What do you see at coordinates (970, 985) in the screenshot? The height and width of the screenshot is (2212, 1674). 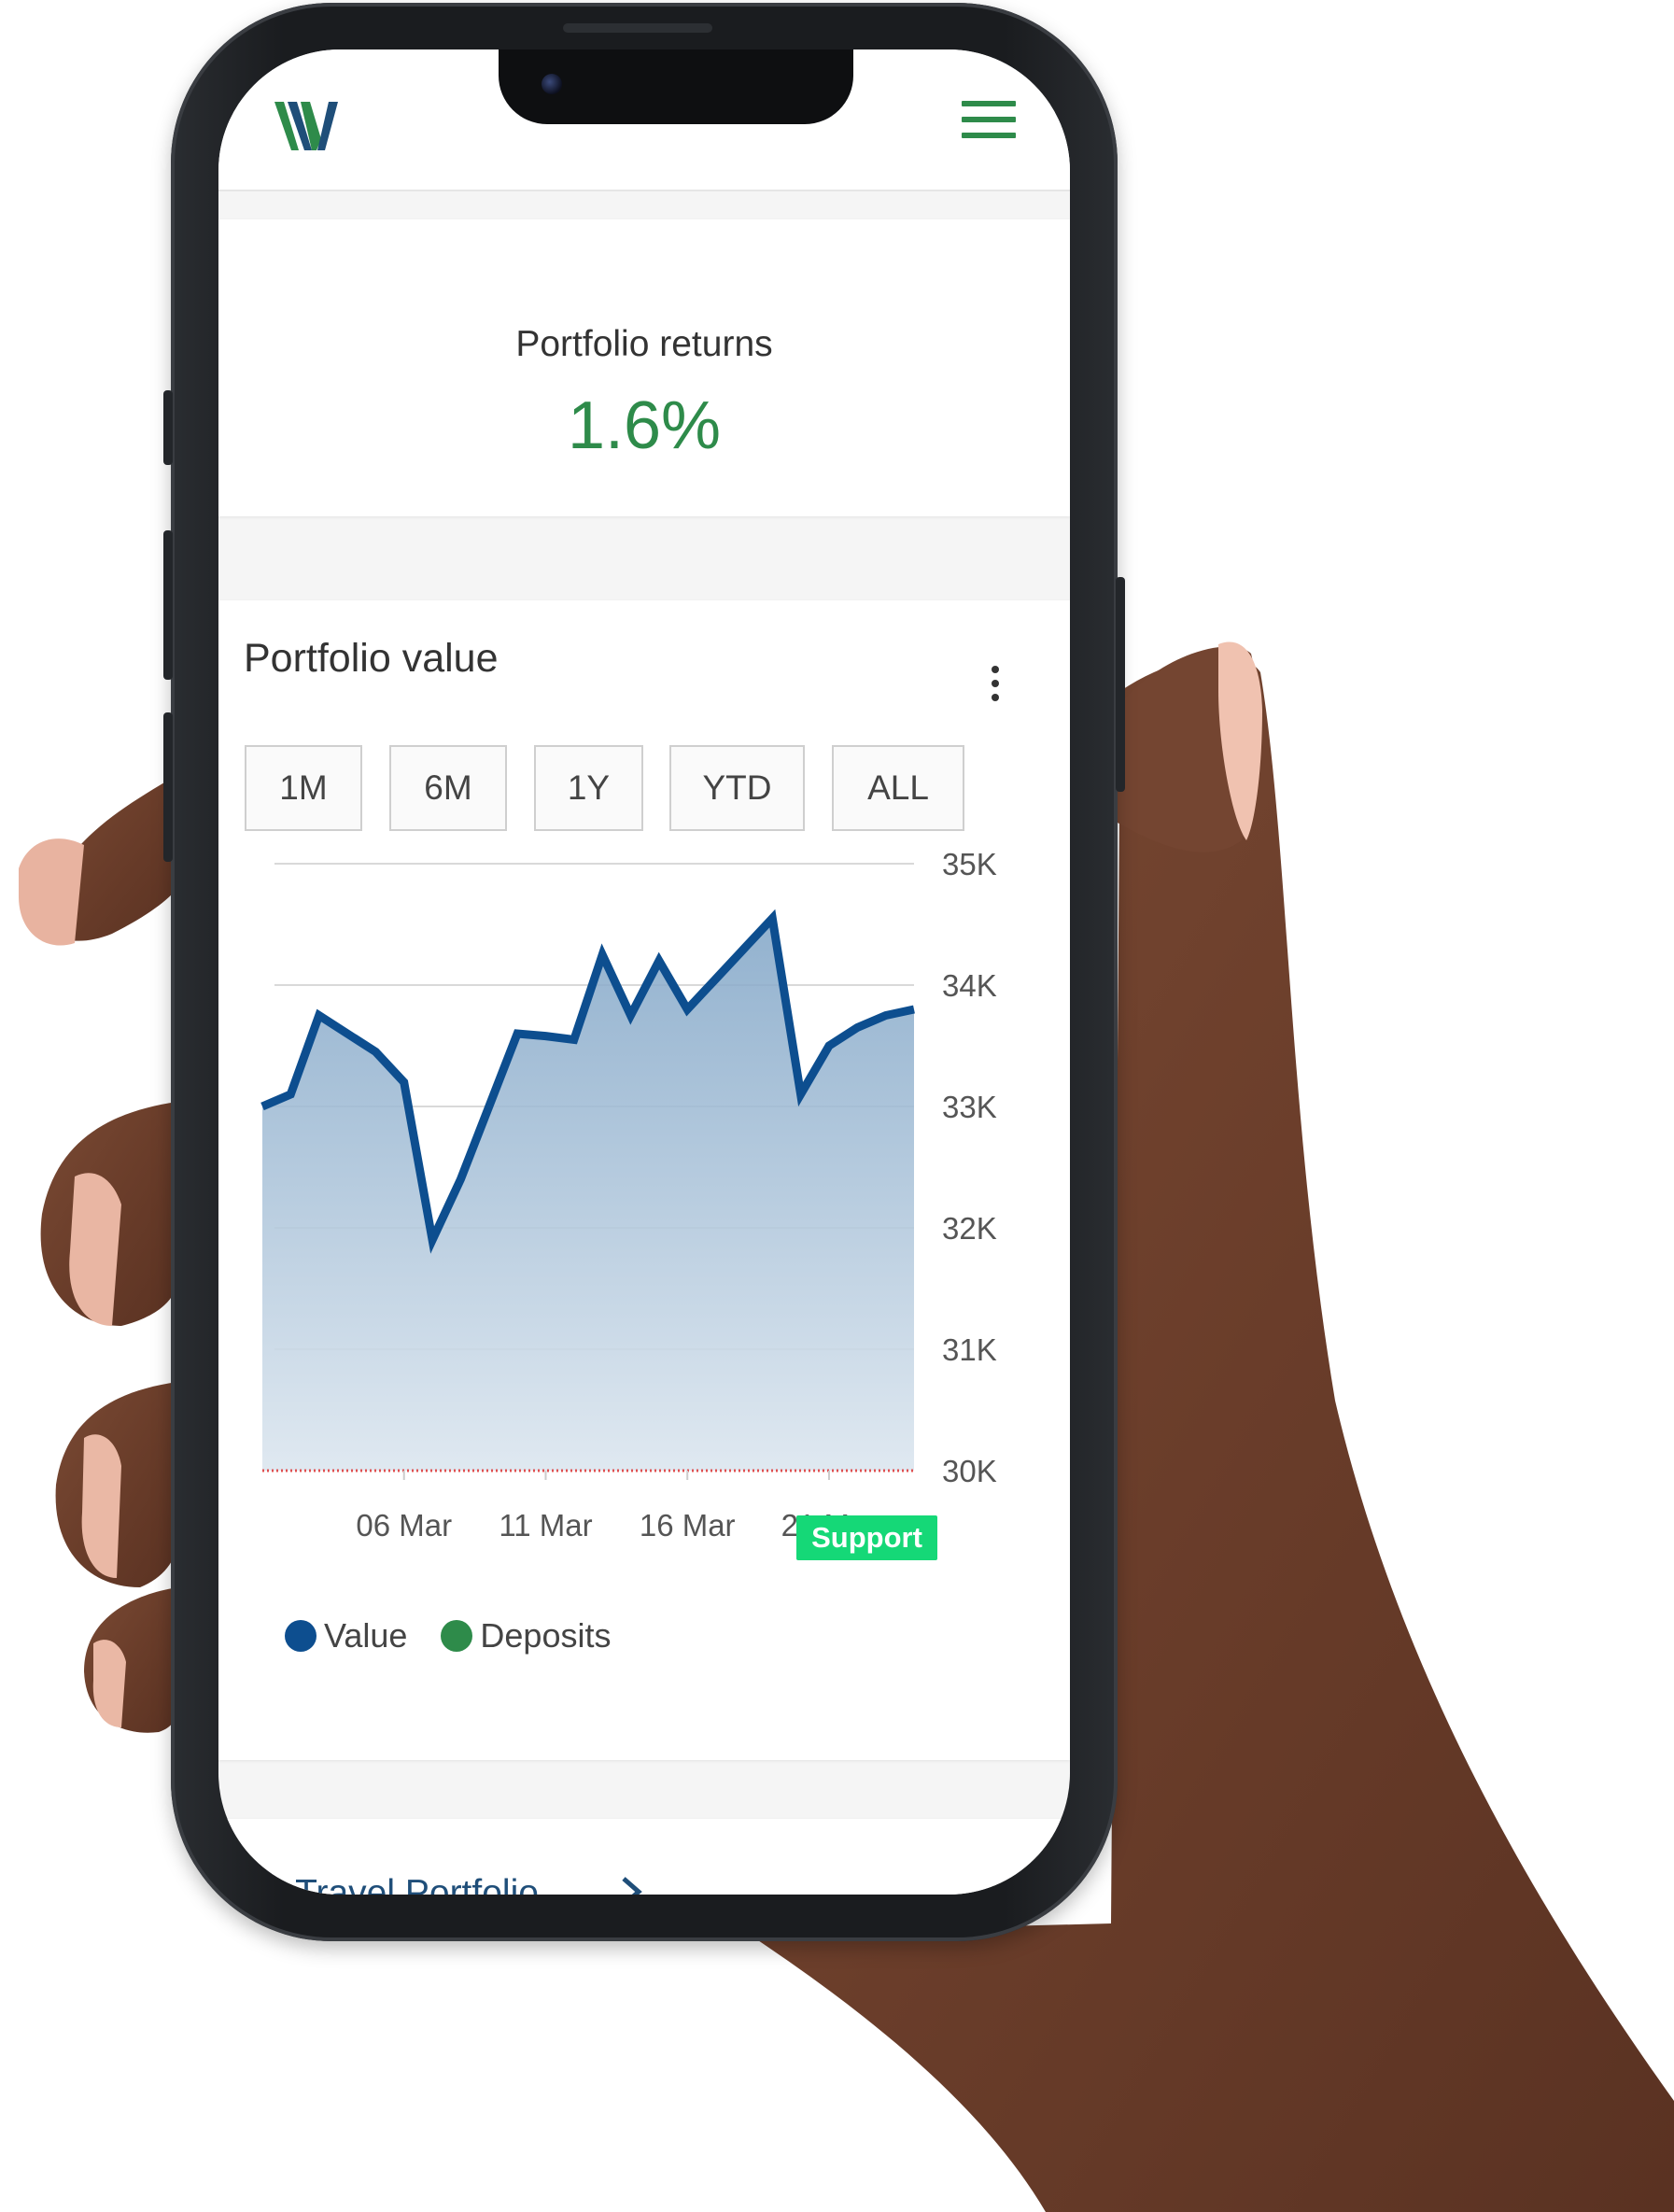 I see `y-tick-label: 34K` at bounding box center [970, 985].